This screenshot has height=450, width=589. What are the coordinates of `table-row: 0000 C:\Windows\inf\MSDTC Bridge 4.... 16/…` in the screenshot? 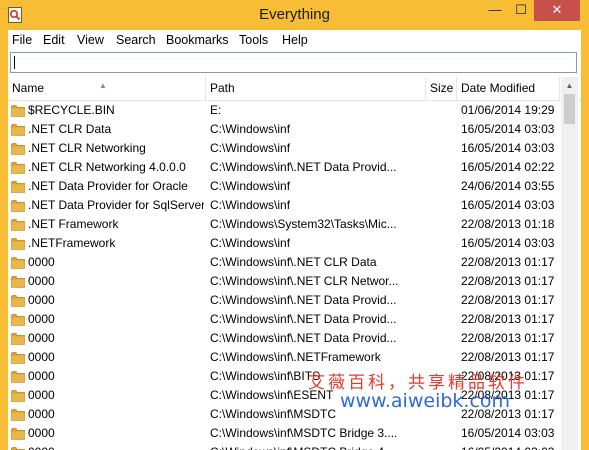 It's located at (284, 446).